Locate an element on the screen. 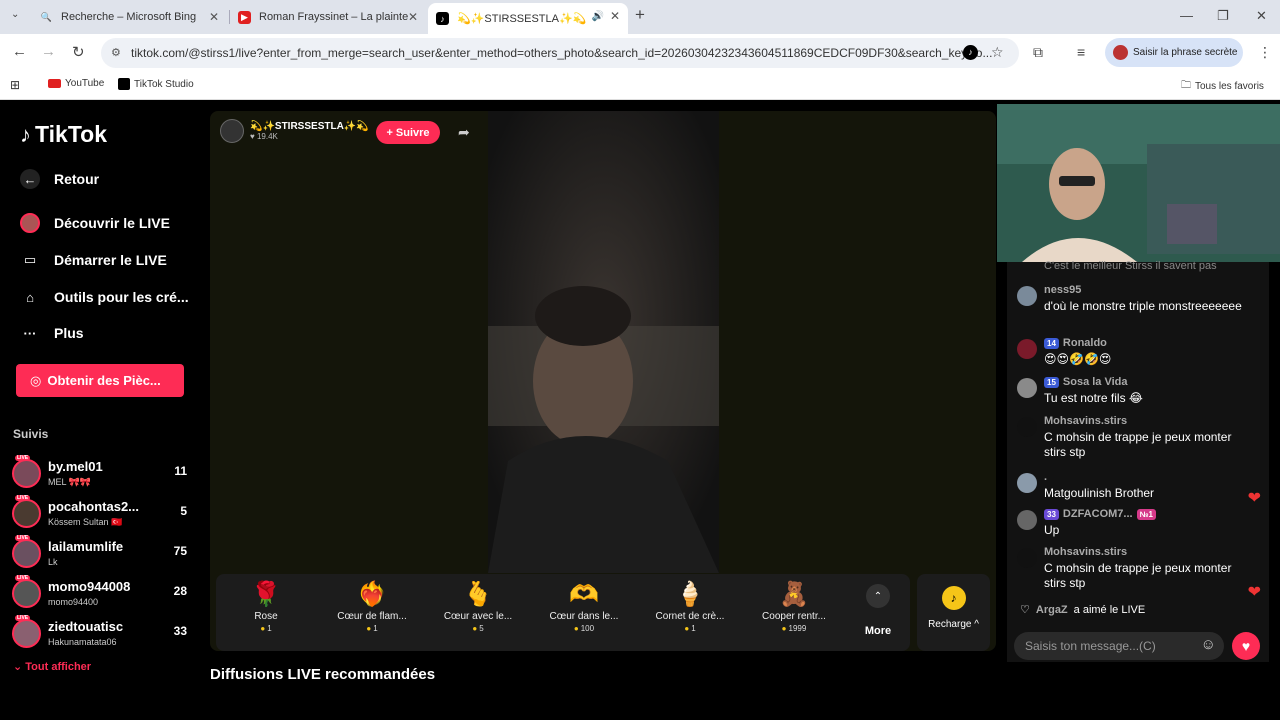 This screenshot has height=720, width=1280. secret-phrase-button: Saisir la phrase secrète is located at coordinates (1174, 52).